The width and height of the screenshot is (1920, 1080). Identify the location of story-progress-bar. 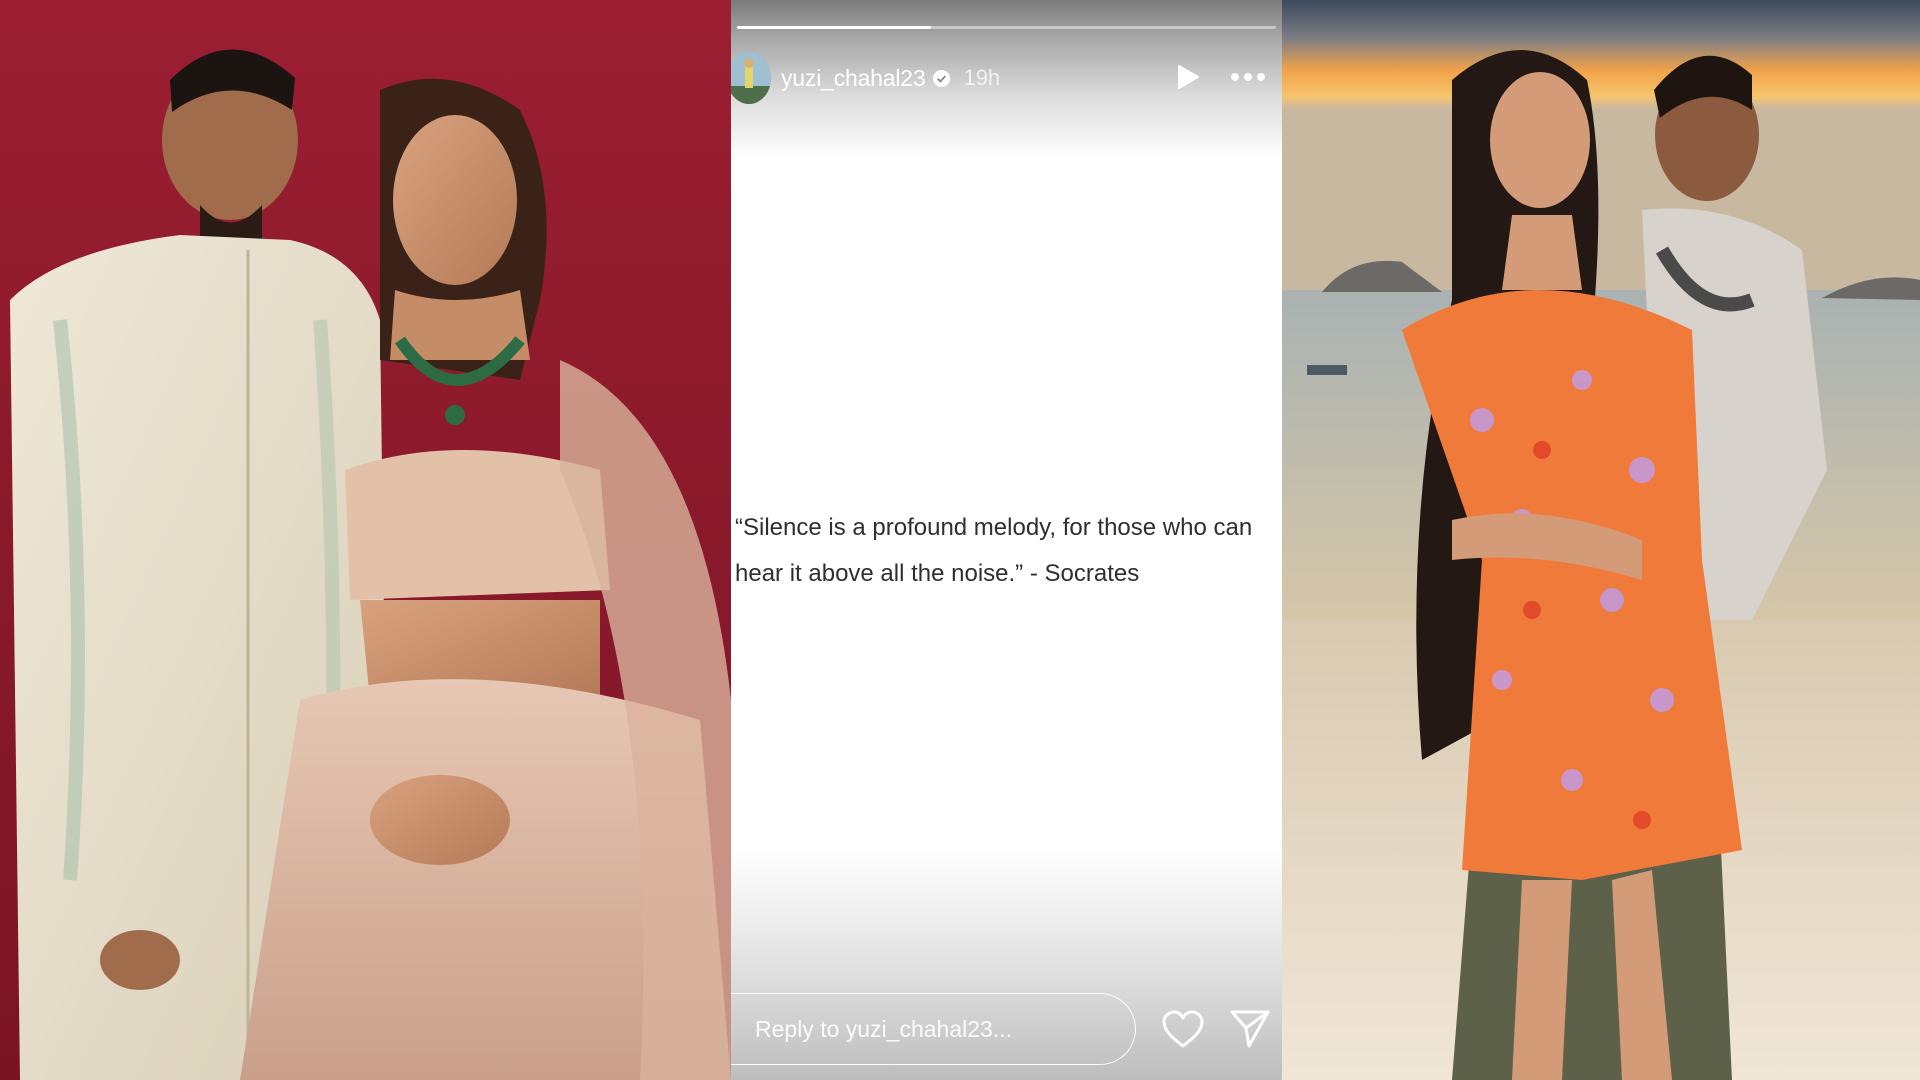
(1006, 27).